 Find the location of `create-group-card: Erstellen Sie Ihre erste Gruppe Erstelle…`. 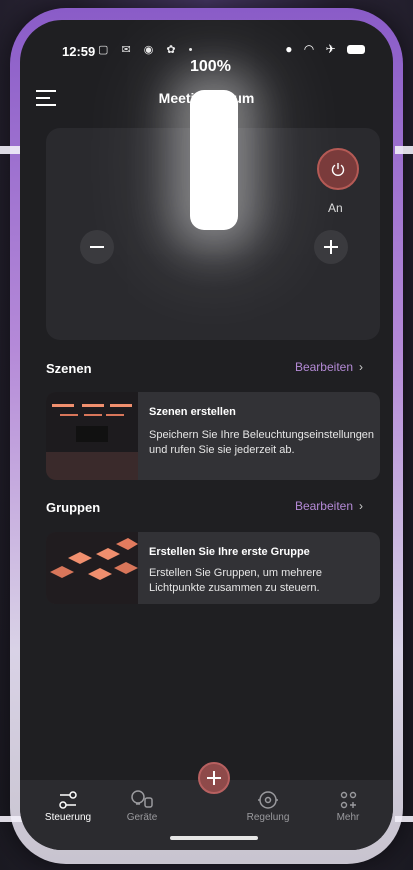

create-group-card: Erstellen Sie Ihre erste Gruppe Erstelle… is located at coordinates (213, 568).